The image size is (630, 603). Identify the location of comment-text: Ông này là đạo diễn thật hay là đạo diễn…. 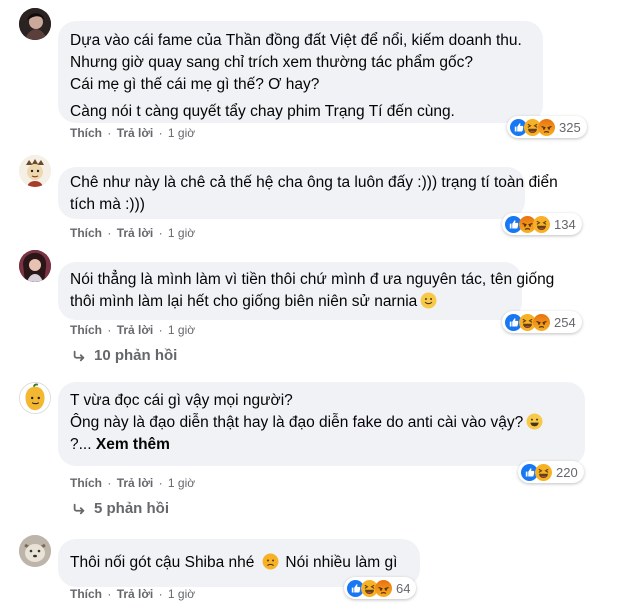
(297, 422).